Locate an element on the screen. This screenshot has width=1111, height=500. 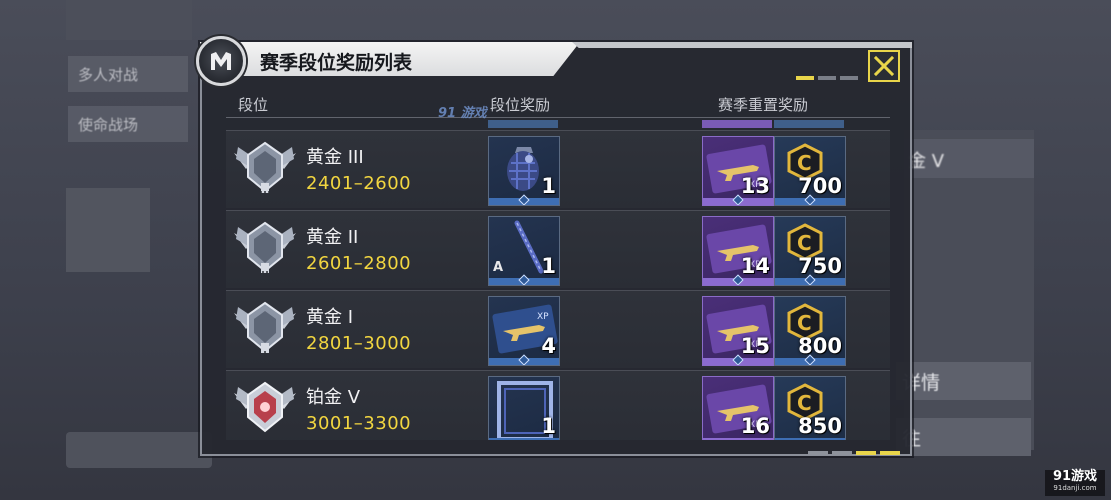
column-header-rank-reward: 段位奖励 is located at coordinates (520, 105).